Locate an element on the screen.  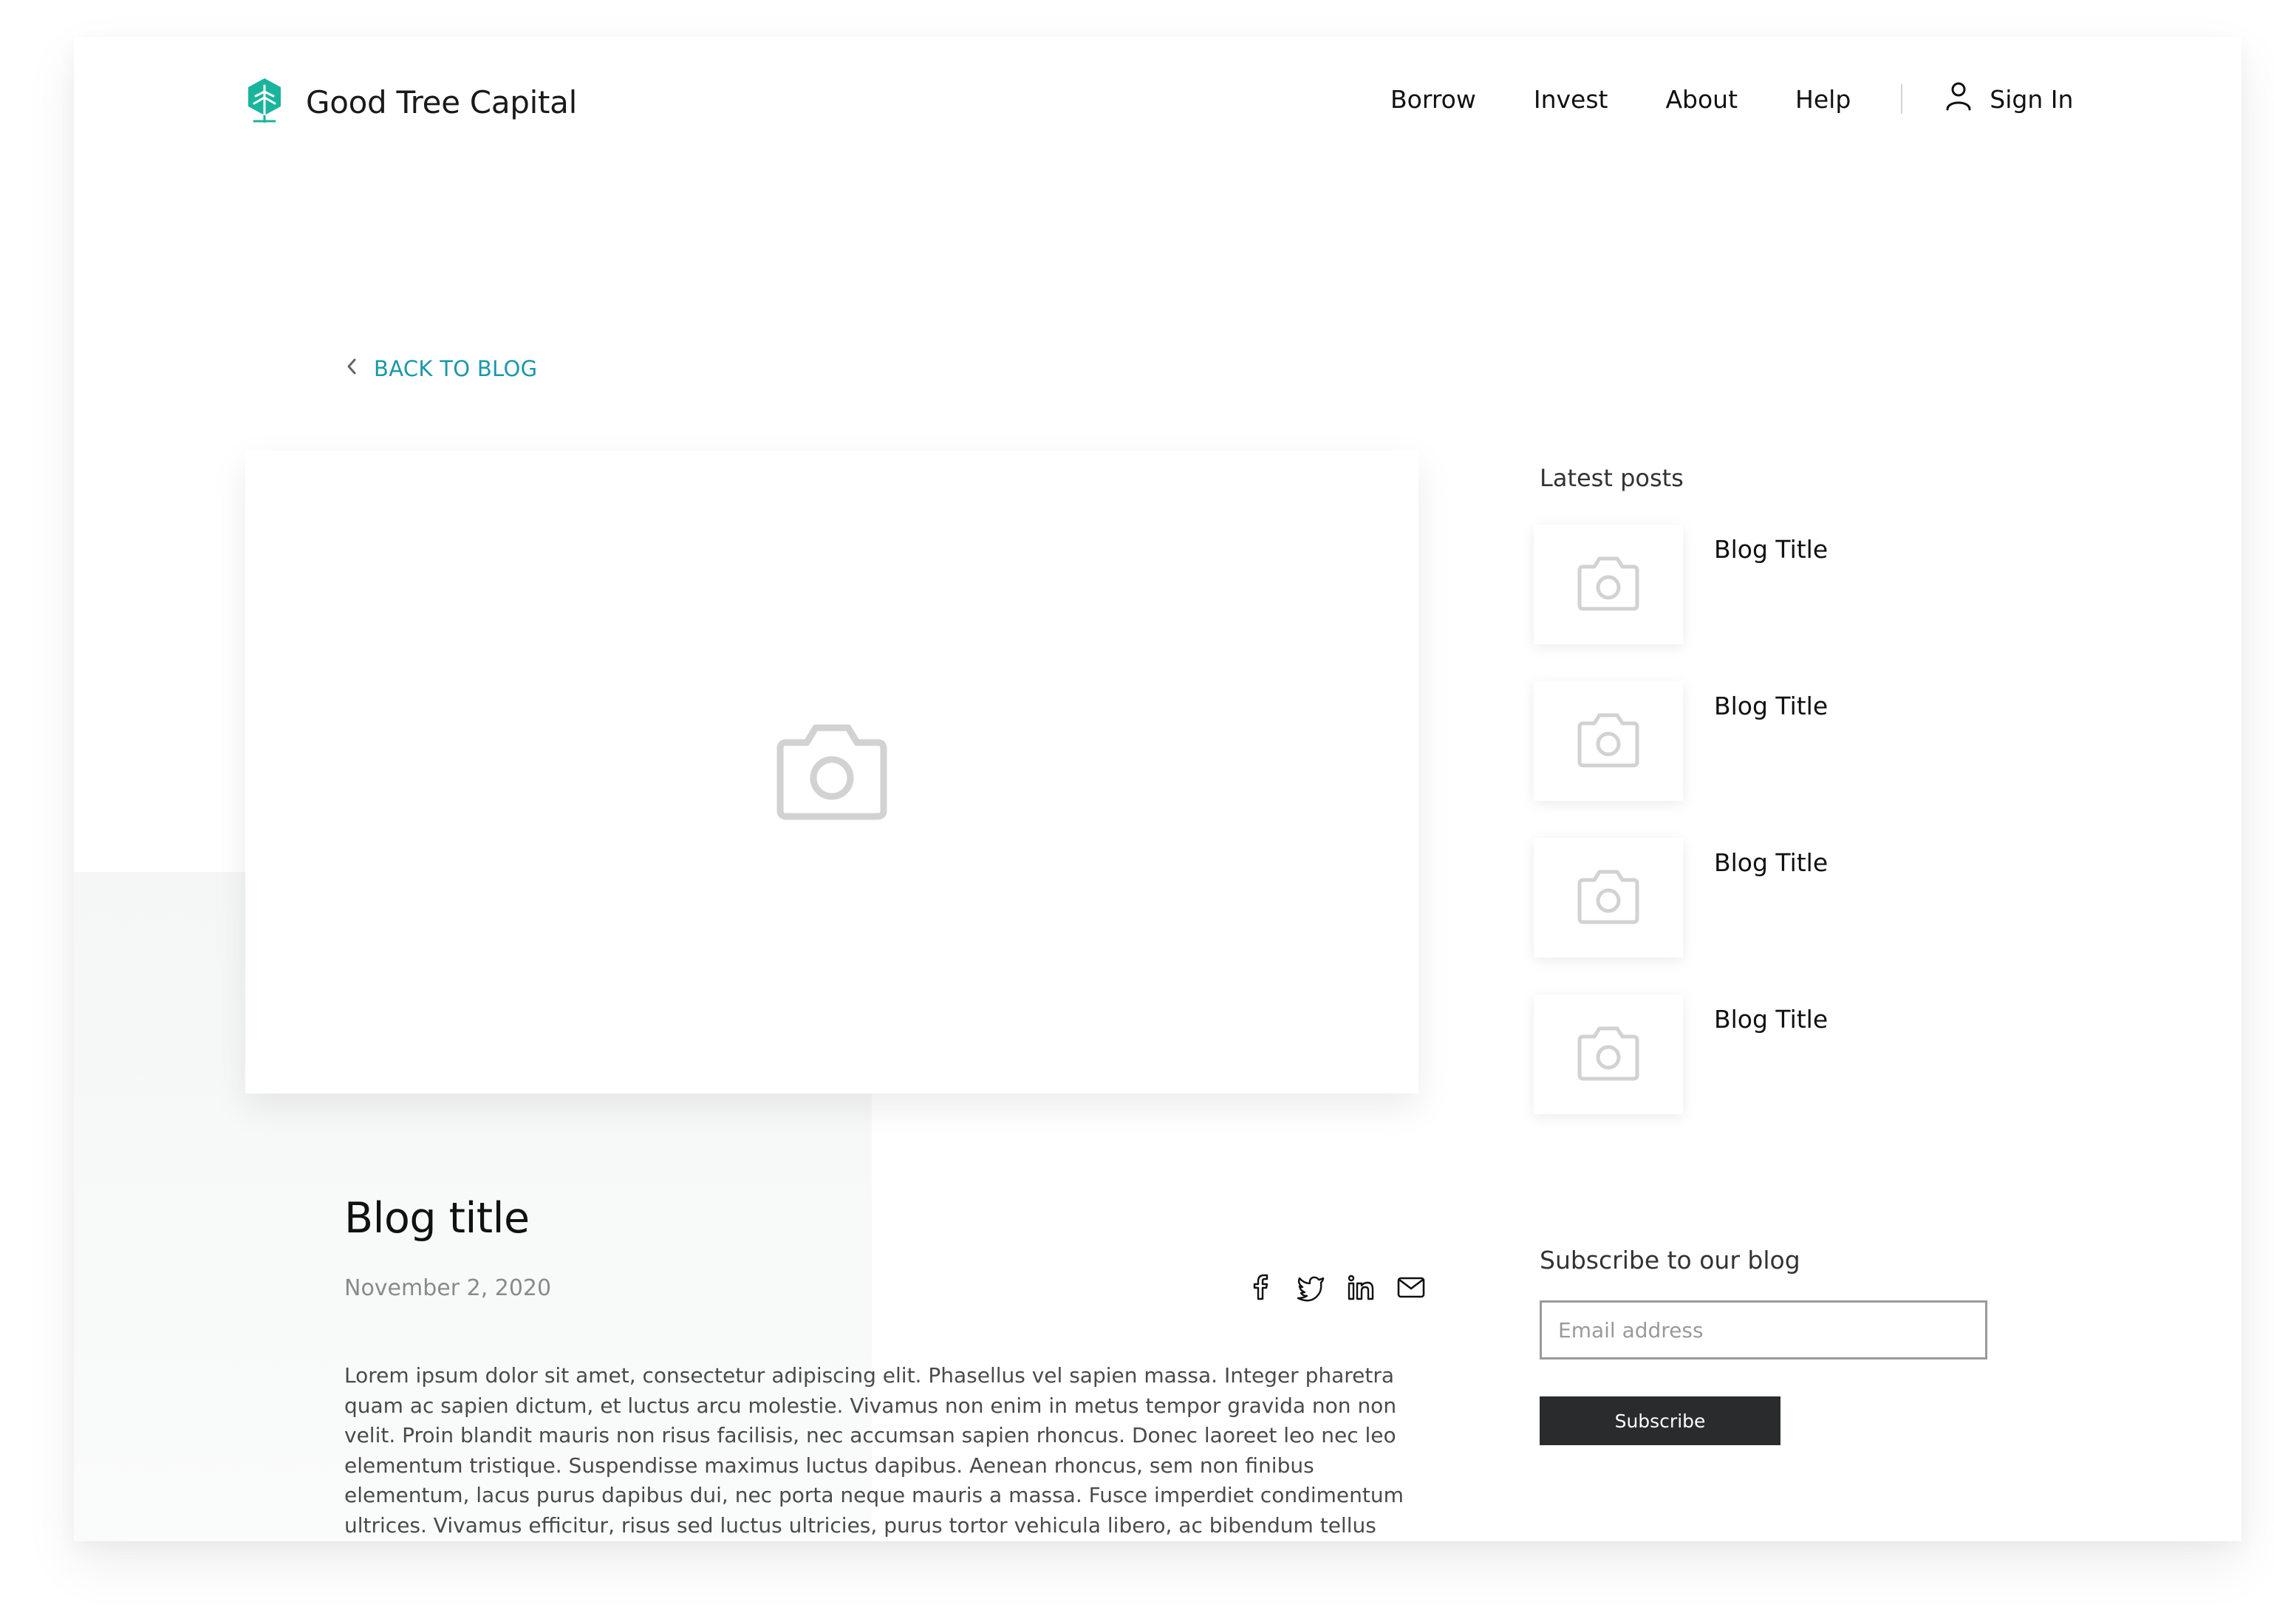
latest-posts-heading: Latest posts is located at coordinates (1612, 478).